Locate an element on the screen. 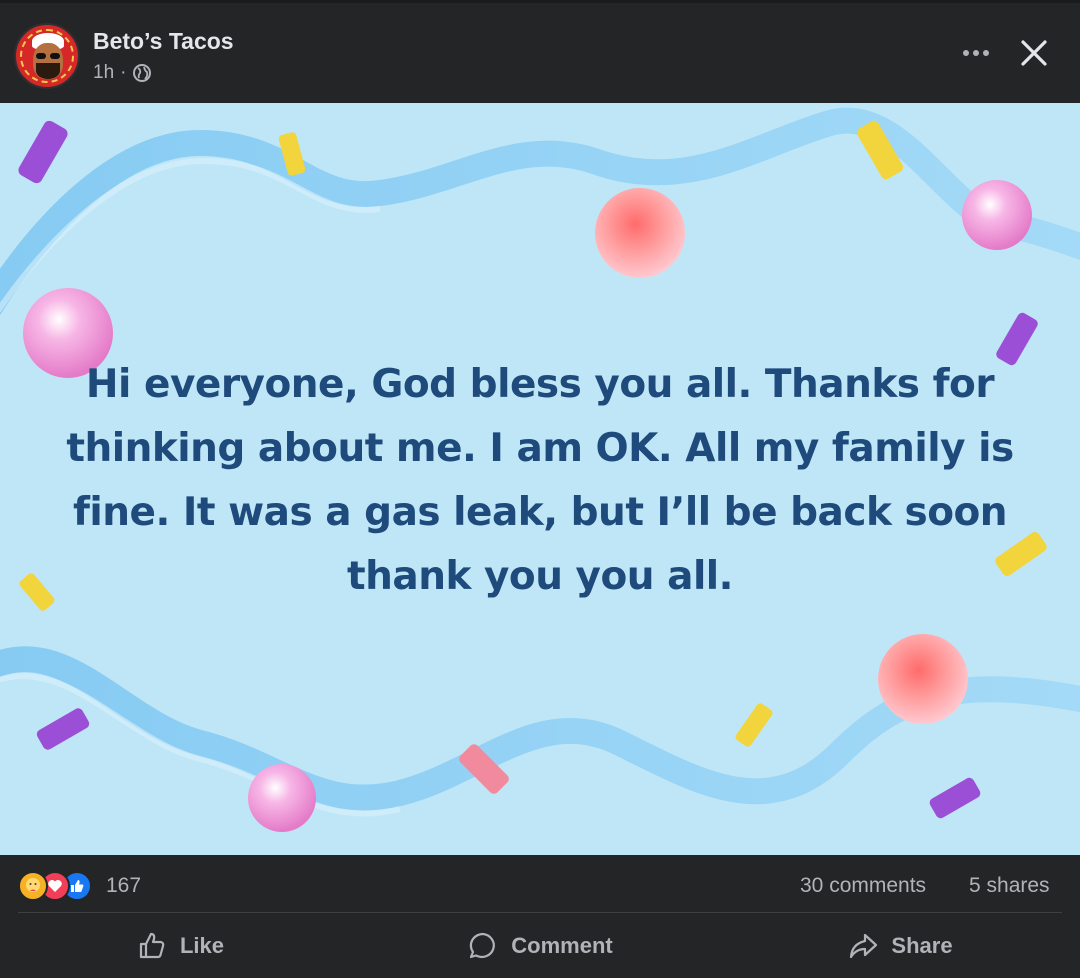  comment-button: Comment is located at coordinates (540, 945).